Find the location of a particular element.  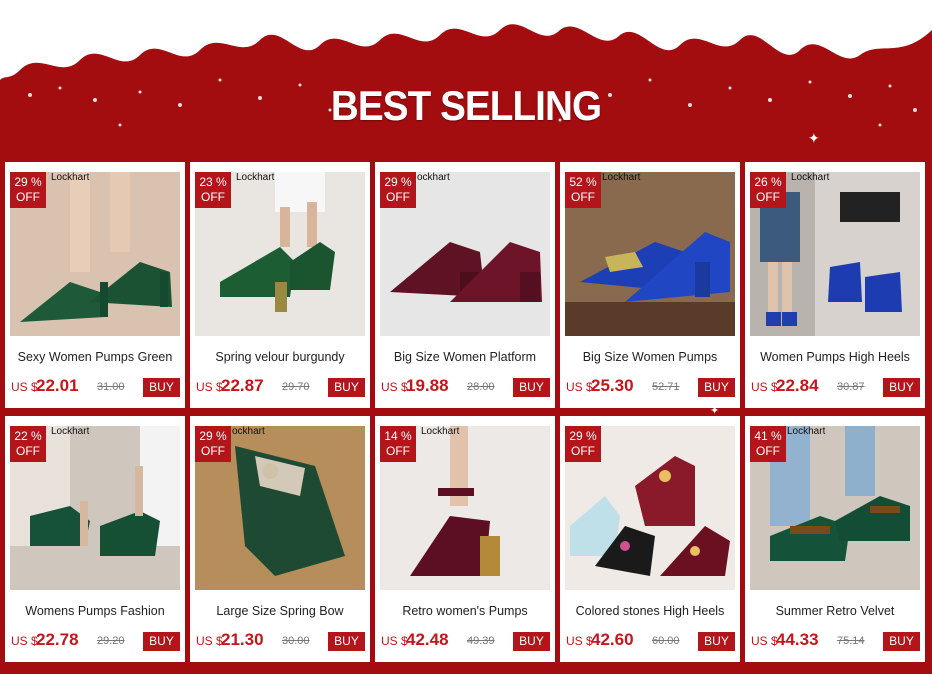

discount-badge: 22 % OFF is located at coordinates (28, 444).